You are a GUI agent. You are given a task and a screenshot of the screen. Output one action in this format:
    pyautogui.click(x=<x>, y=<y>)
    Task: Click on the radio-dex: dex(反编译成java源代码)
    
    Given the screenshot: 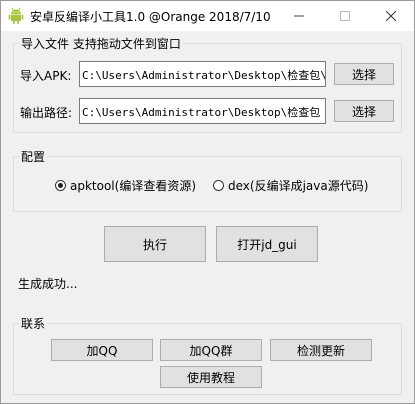 What is the action you would take?
    pyautogui.click(x=290, y=185)
    